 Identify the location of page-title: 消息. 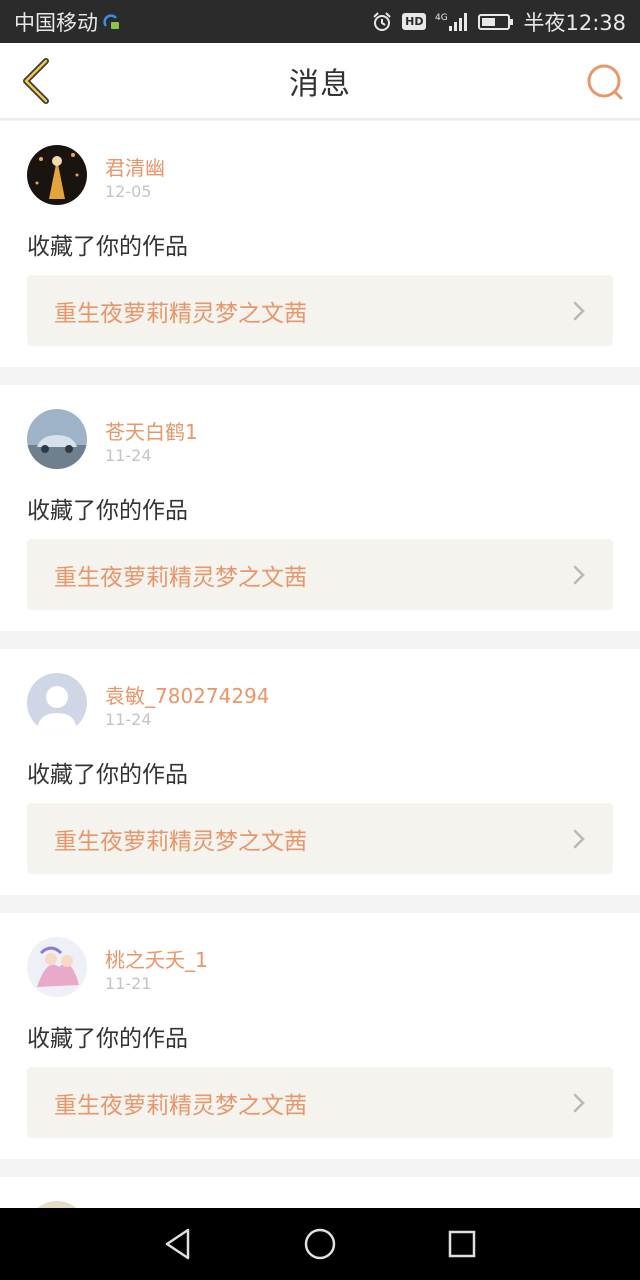
(320, 84).